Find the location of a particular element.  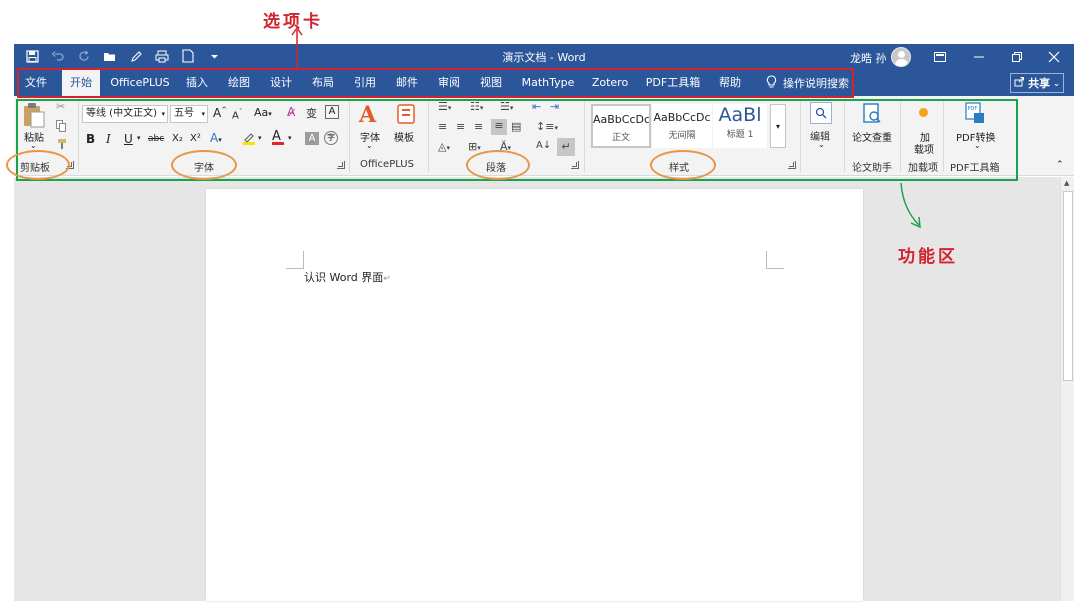

share-label: 共享 is located at coordinates (1039, 83).